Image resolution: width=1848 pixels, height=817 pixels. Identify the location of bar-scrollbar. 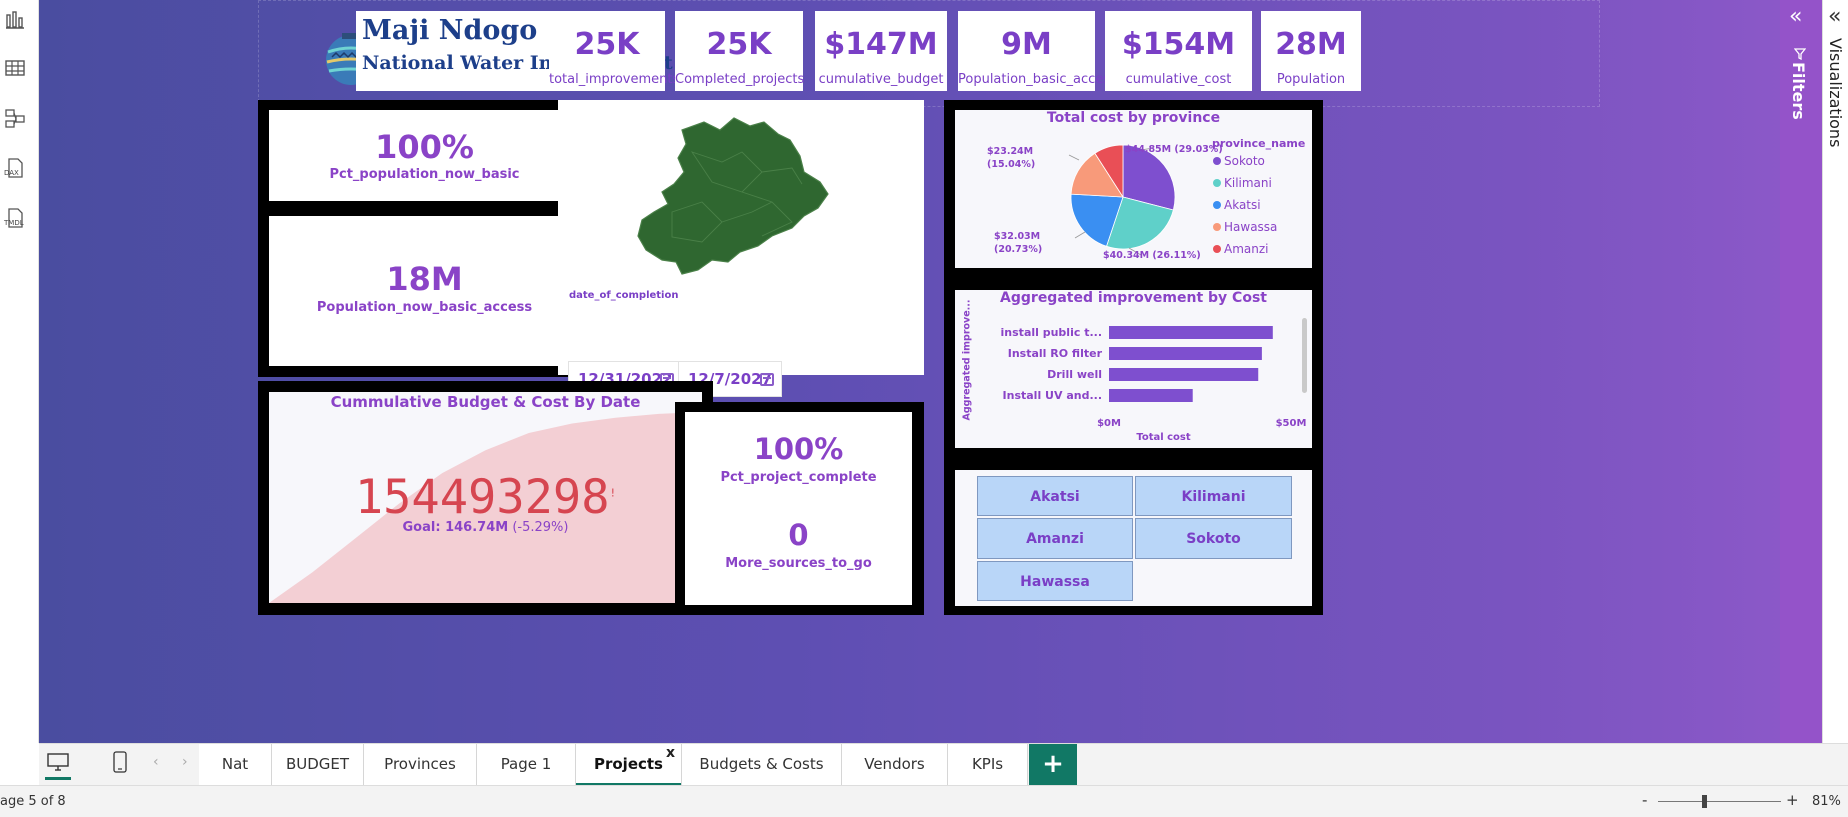
(1304, 355).